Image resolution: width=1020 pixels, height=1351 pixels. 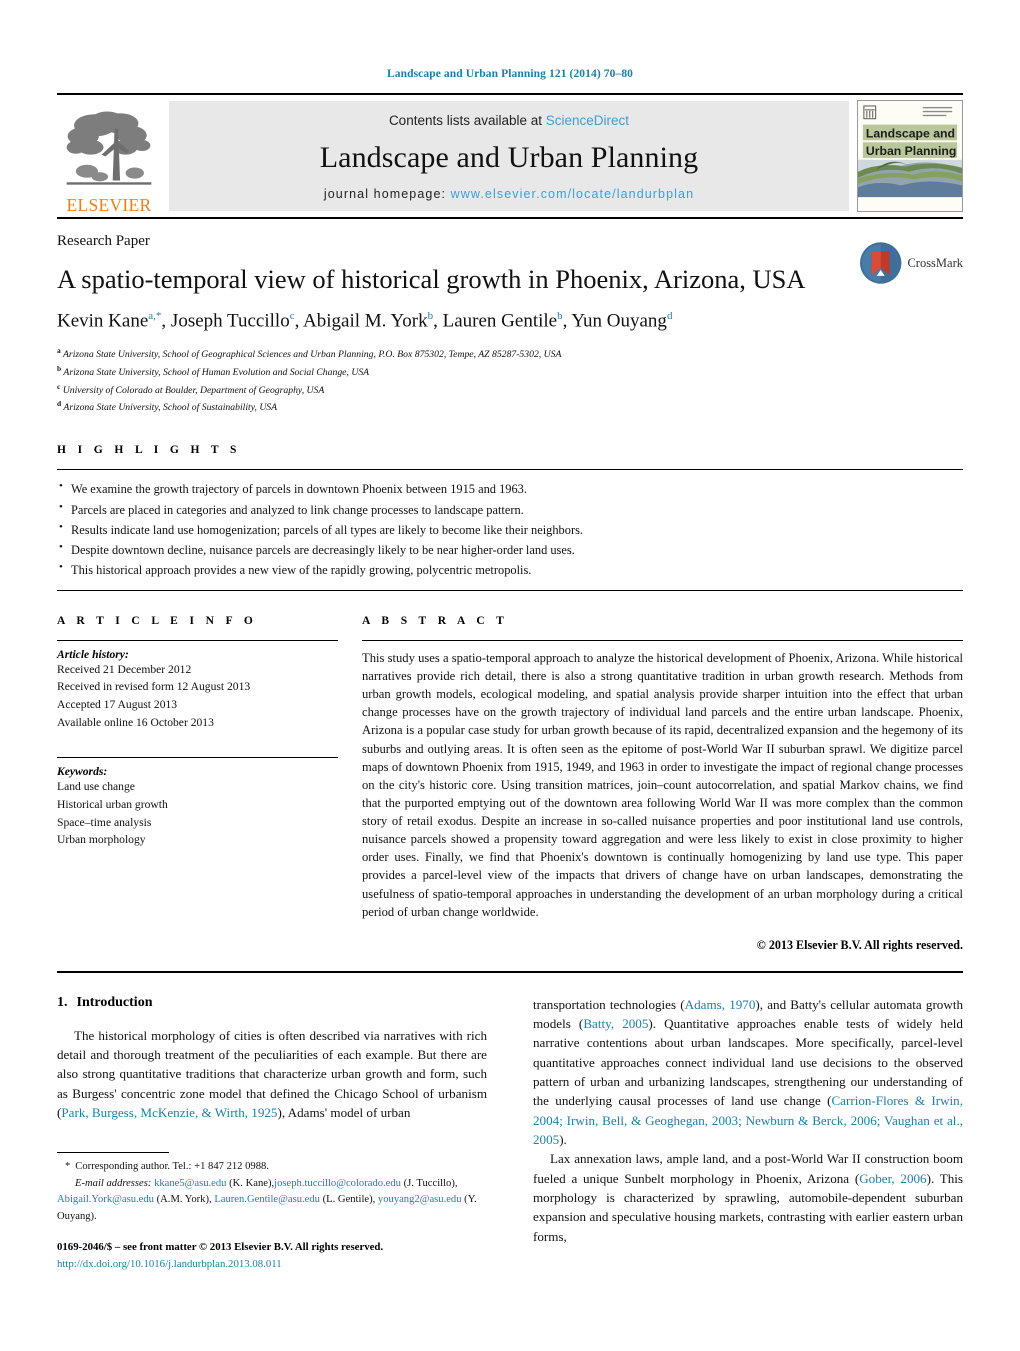 What do you see at coordinates (82, 772) in the screenshot?
I see `keywords-label: Keywords:` at bounding box center [82, 772].